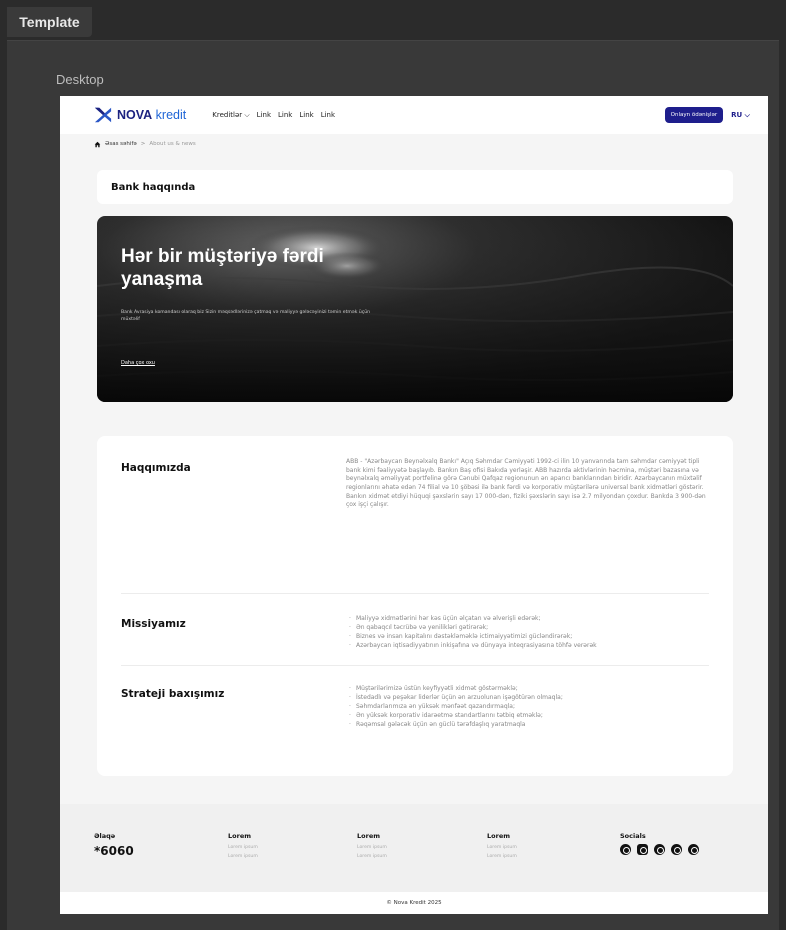 The image size is (786, 930). I want to click on template-tab: Template, so click(49, 22).